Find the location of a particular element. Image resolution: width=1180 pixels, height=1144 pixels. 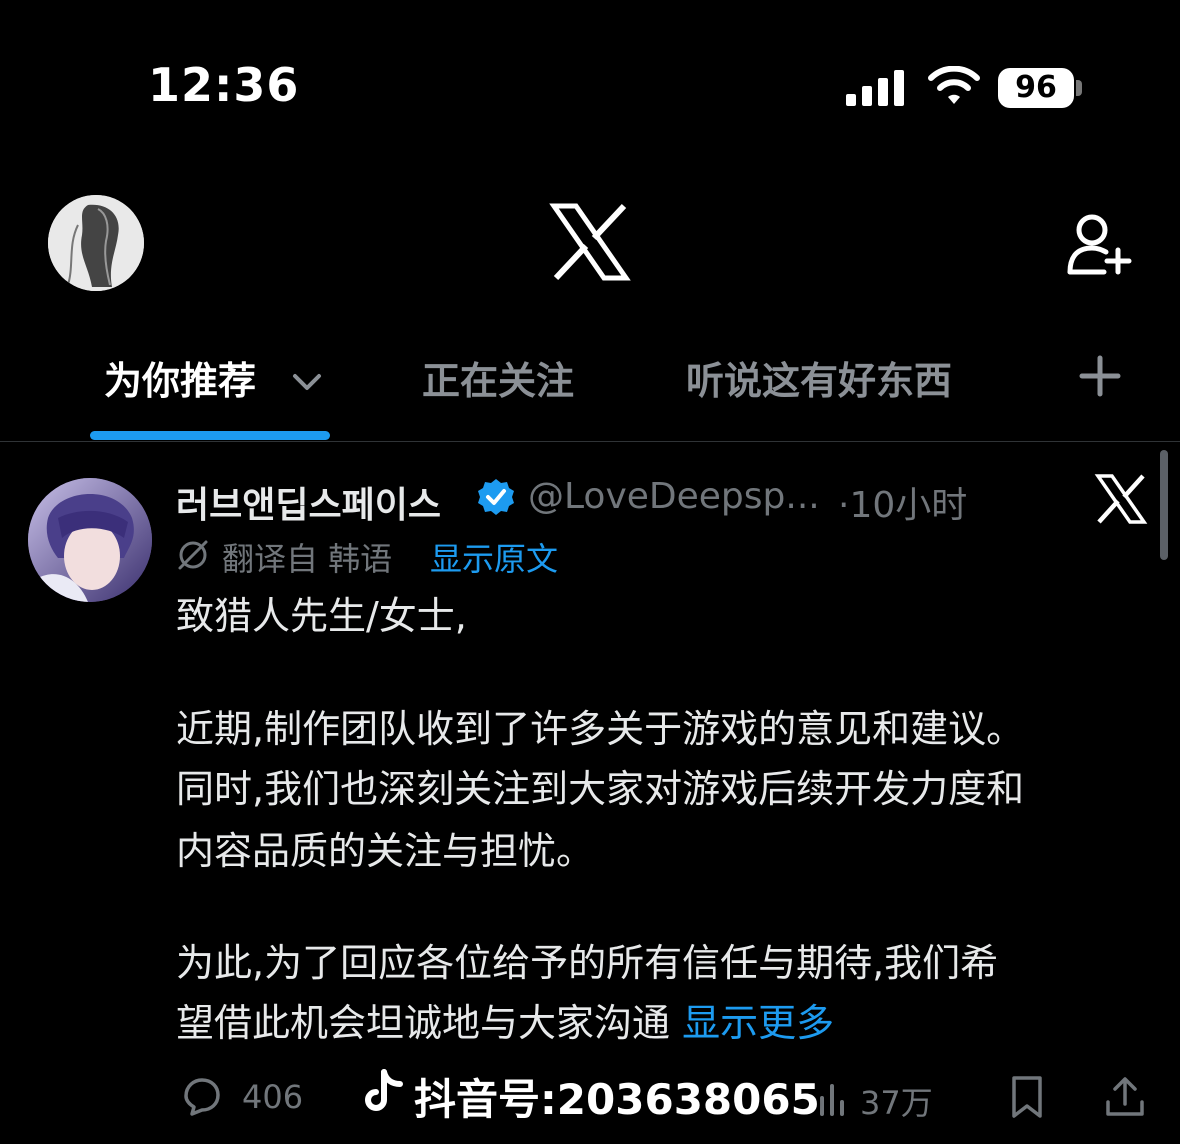

post-text-line: 致猎人先生/女士, is located at coordinates (321, 616).